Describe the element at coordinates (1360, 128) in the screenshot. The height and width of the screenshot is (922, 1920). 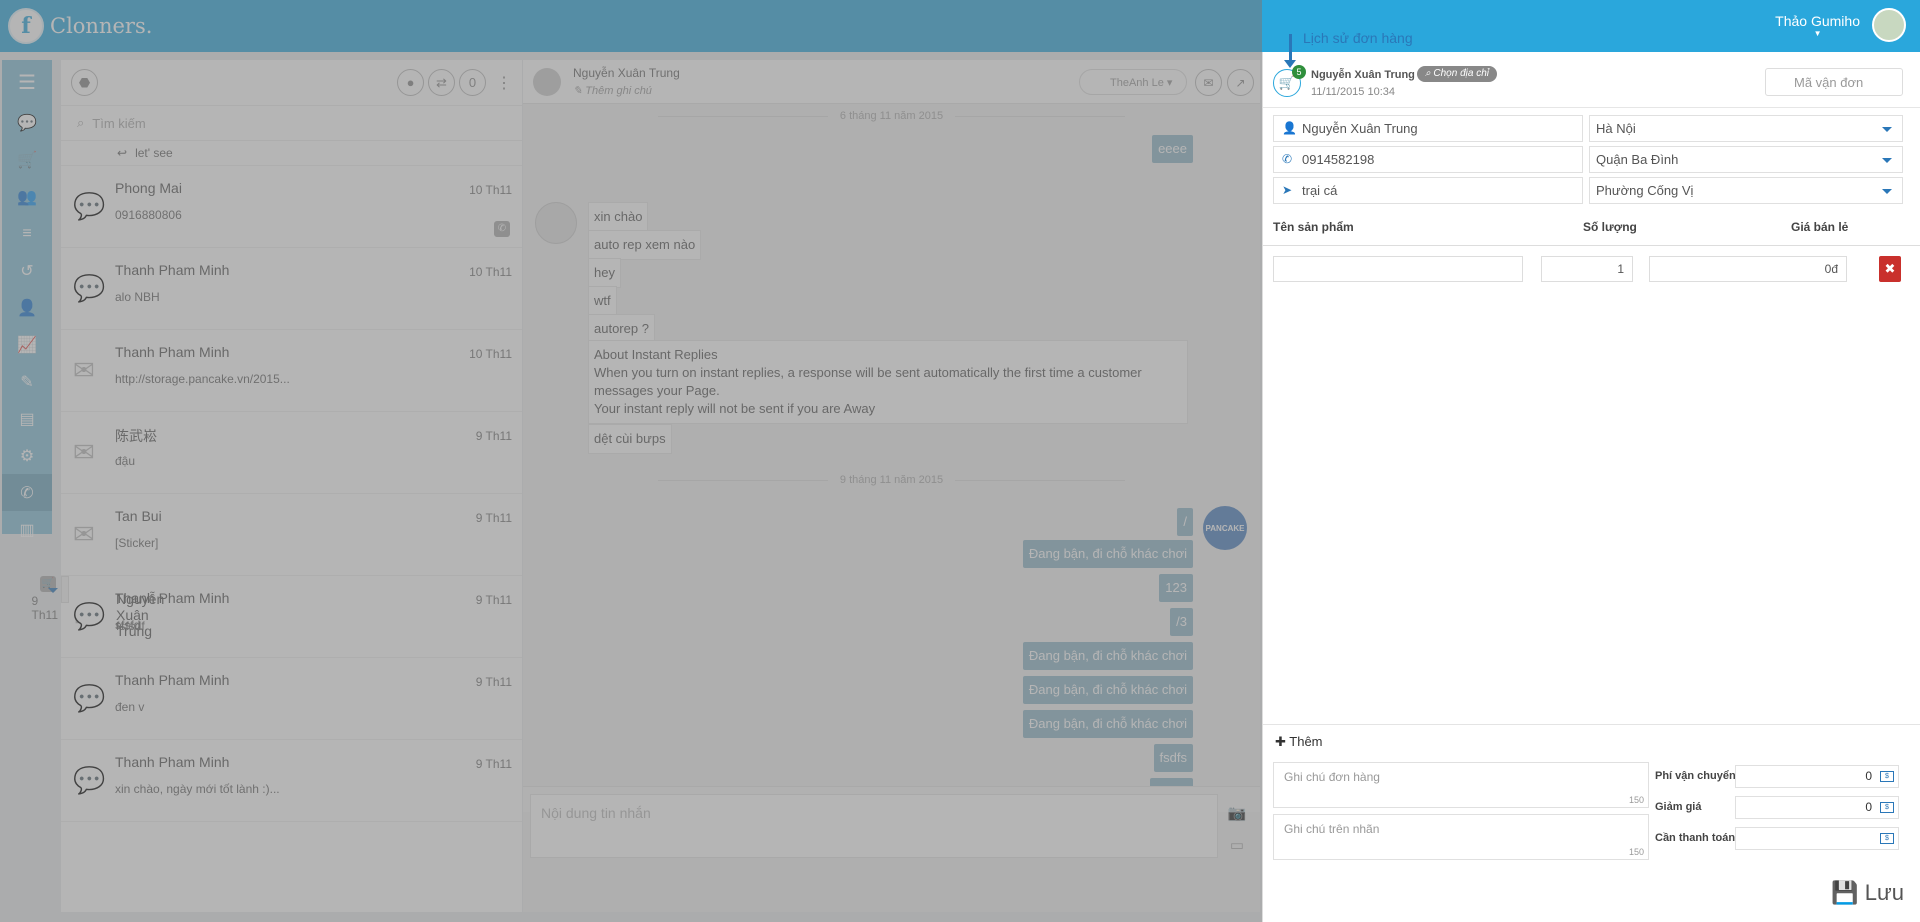
I see `name-value: Nguyễn Xuân Trung` at that location.